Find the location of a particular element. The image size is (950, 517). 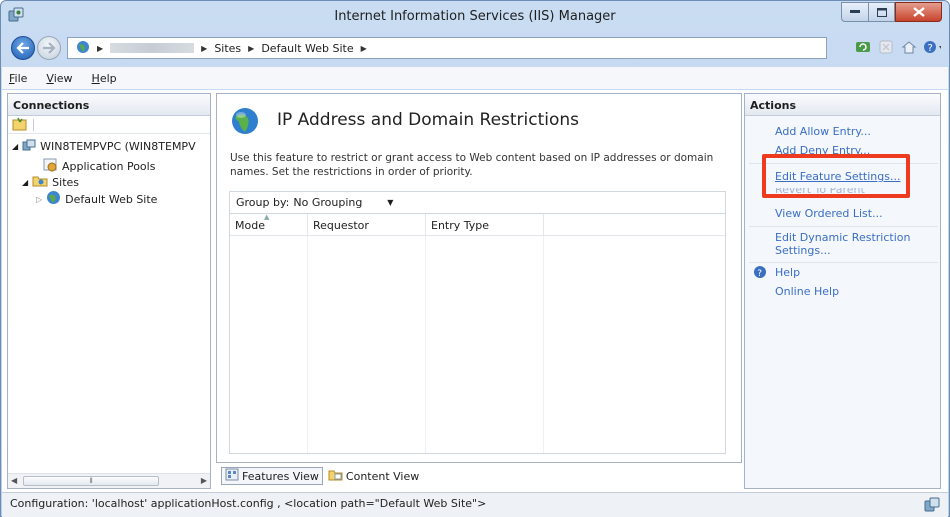

server-status-icon is located at coordinates (932, 506).